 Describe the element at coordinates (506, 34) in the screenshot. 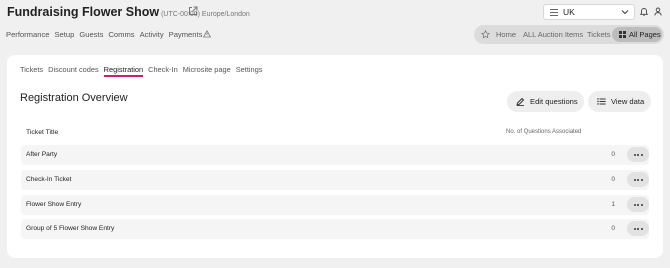

I see `quick-nav-home: Home` at that location.